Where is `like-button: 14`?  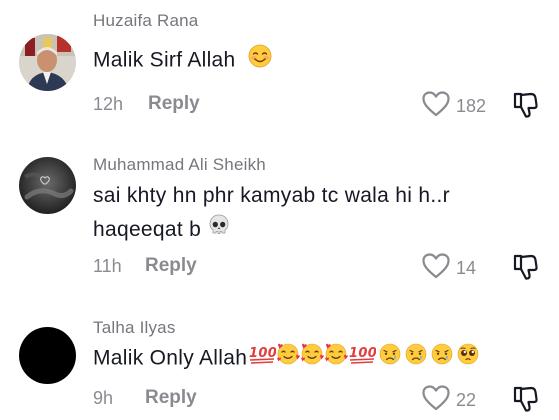 like-button: 14 is located at coordinates (449, 268).